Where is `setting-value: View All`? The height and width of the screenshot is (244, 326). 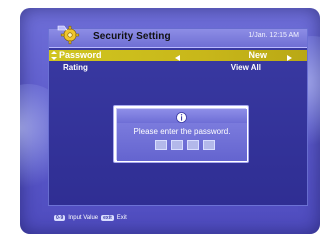
setting-value: View All is located at coordinates (245, 67).